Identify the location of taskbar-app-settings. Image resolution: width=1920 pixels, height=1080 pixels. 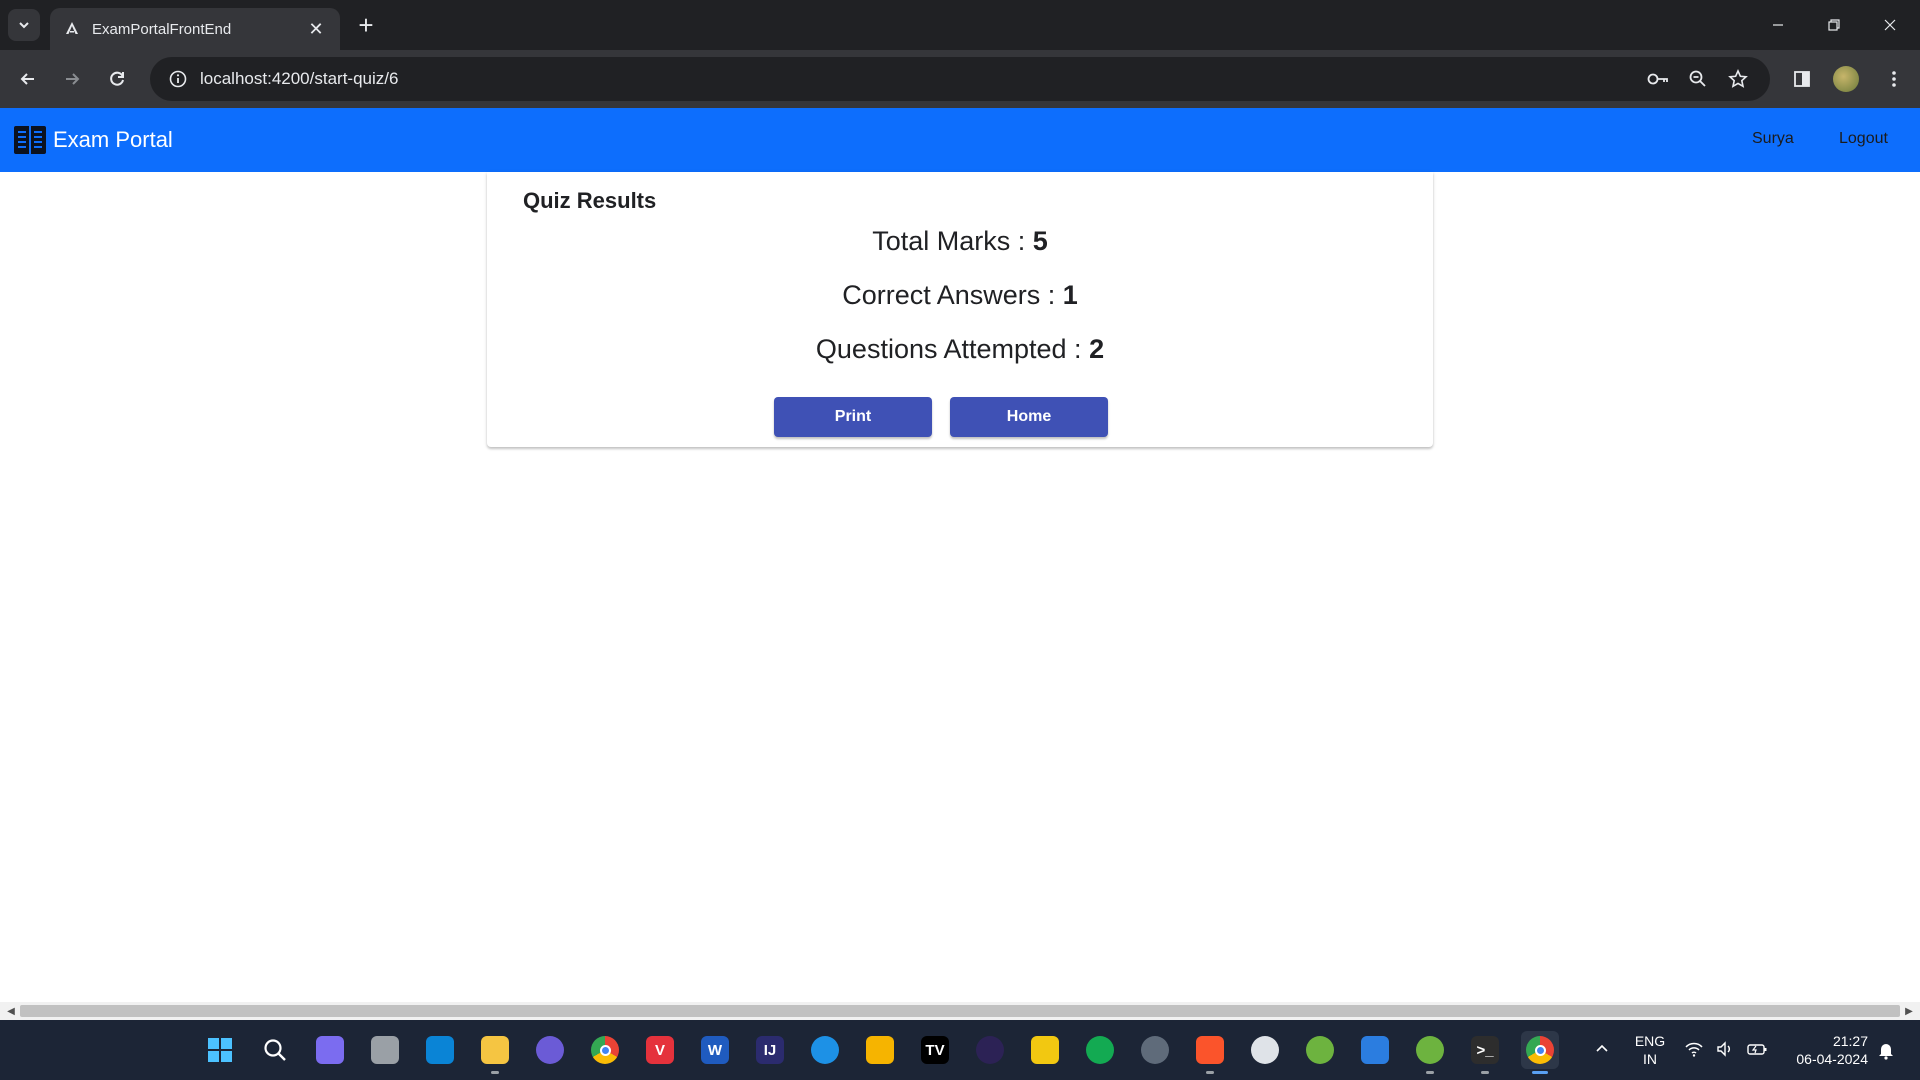
(1155, 1050).